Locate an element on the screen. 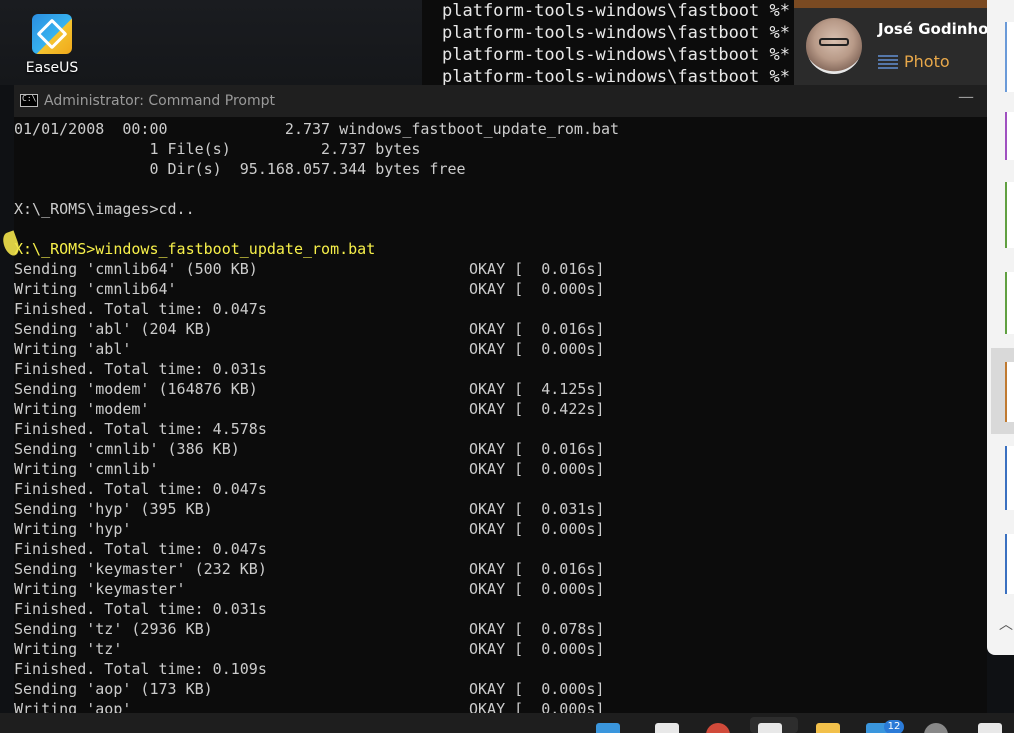 The image size is (1014, 733). console-line: Finished. Total time: 4.578s is located at coordinates (500, 429).